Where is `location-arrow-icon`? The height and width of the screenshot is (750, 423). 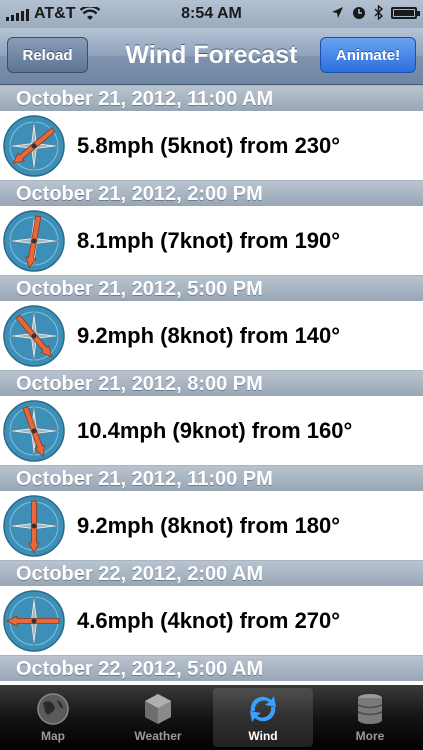 location-arrow-icon is located at coordinates (337, 12).